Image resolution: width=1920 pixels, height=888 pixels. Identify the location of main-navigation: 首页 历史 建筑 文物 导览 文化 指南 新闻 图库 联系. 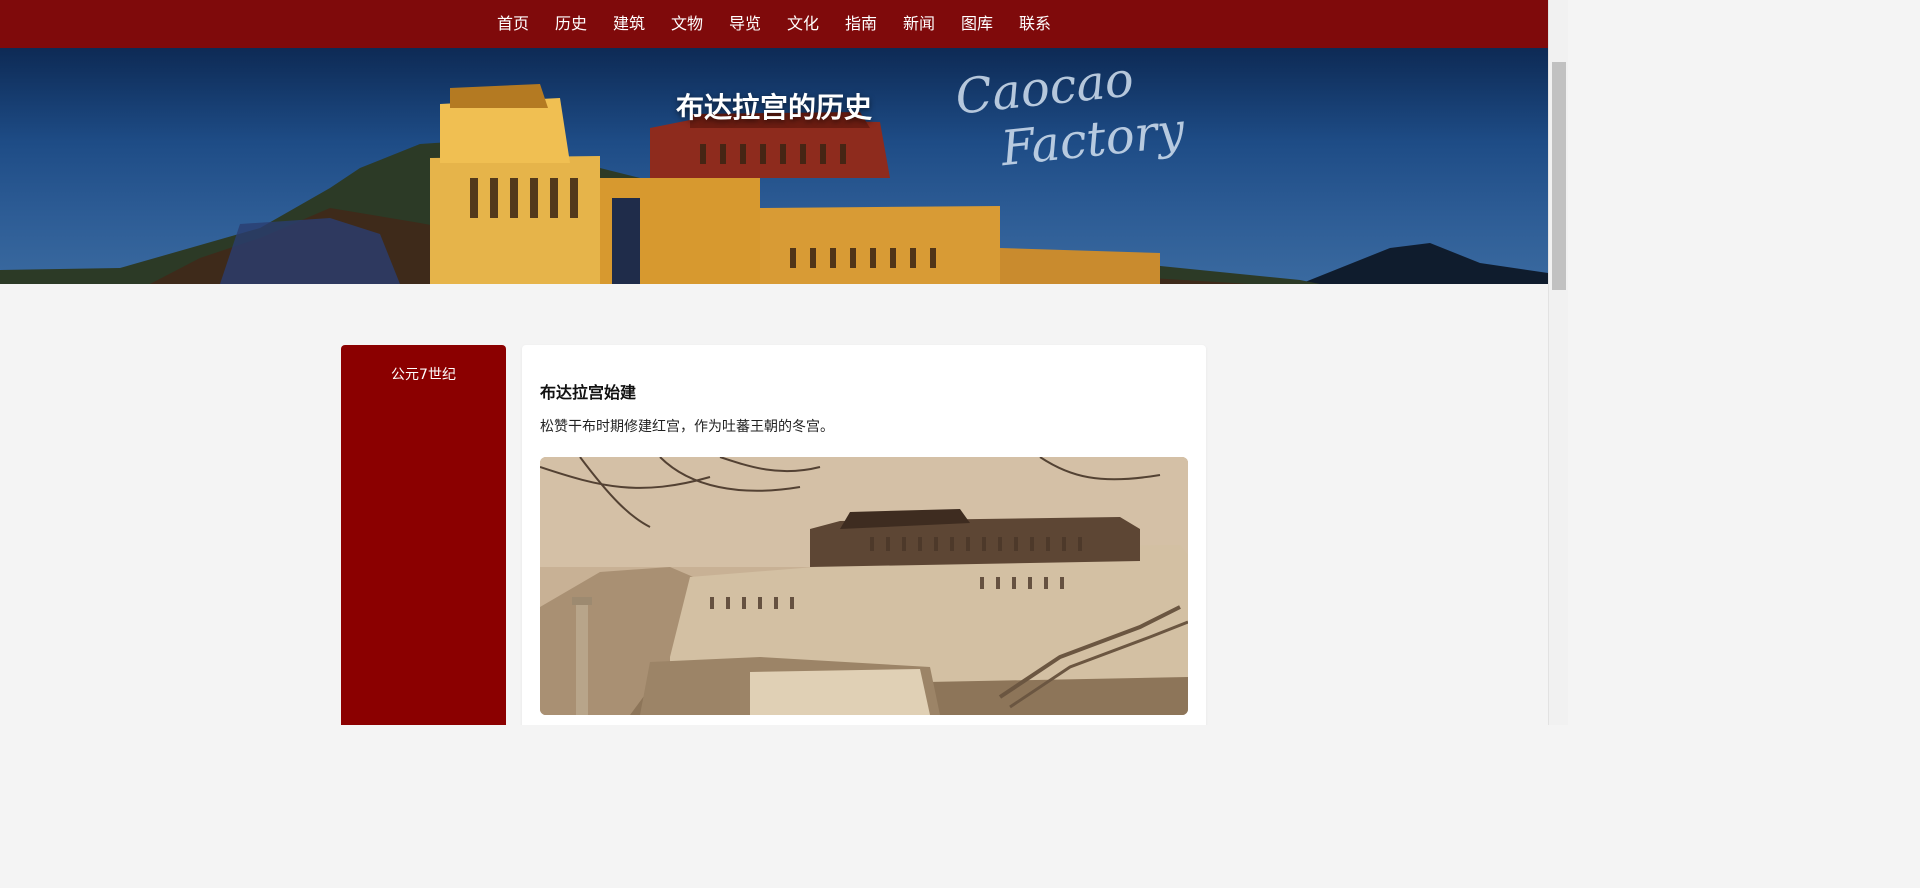
(774, 24).